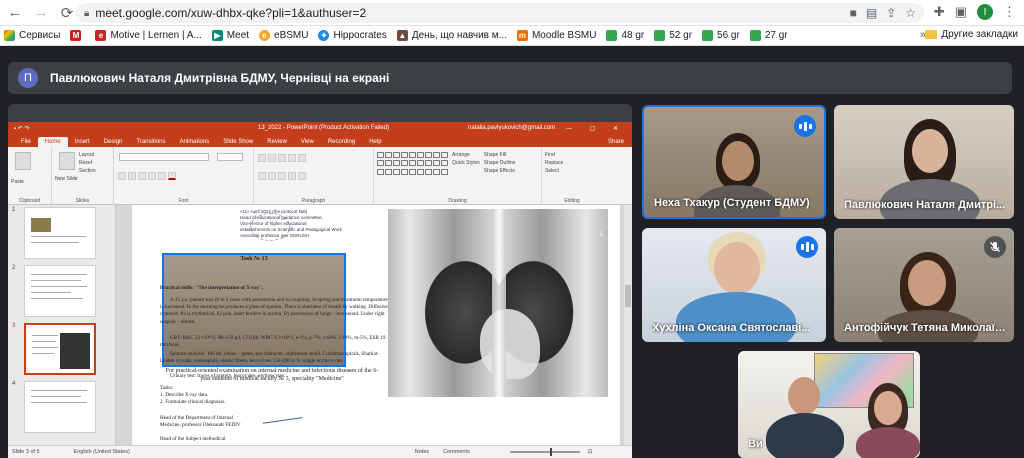  What do you see at coordinates (283, 35) in the screenshot?
I see `bookmark-ebsmu: e eBSMU` at bounding box center [283, 35].